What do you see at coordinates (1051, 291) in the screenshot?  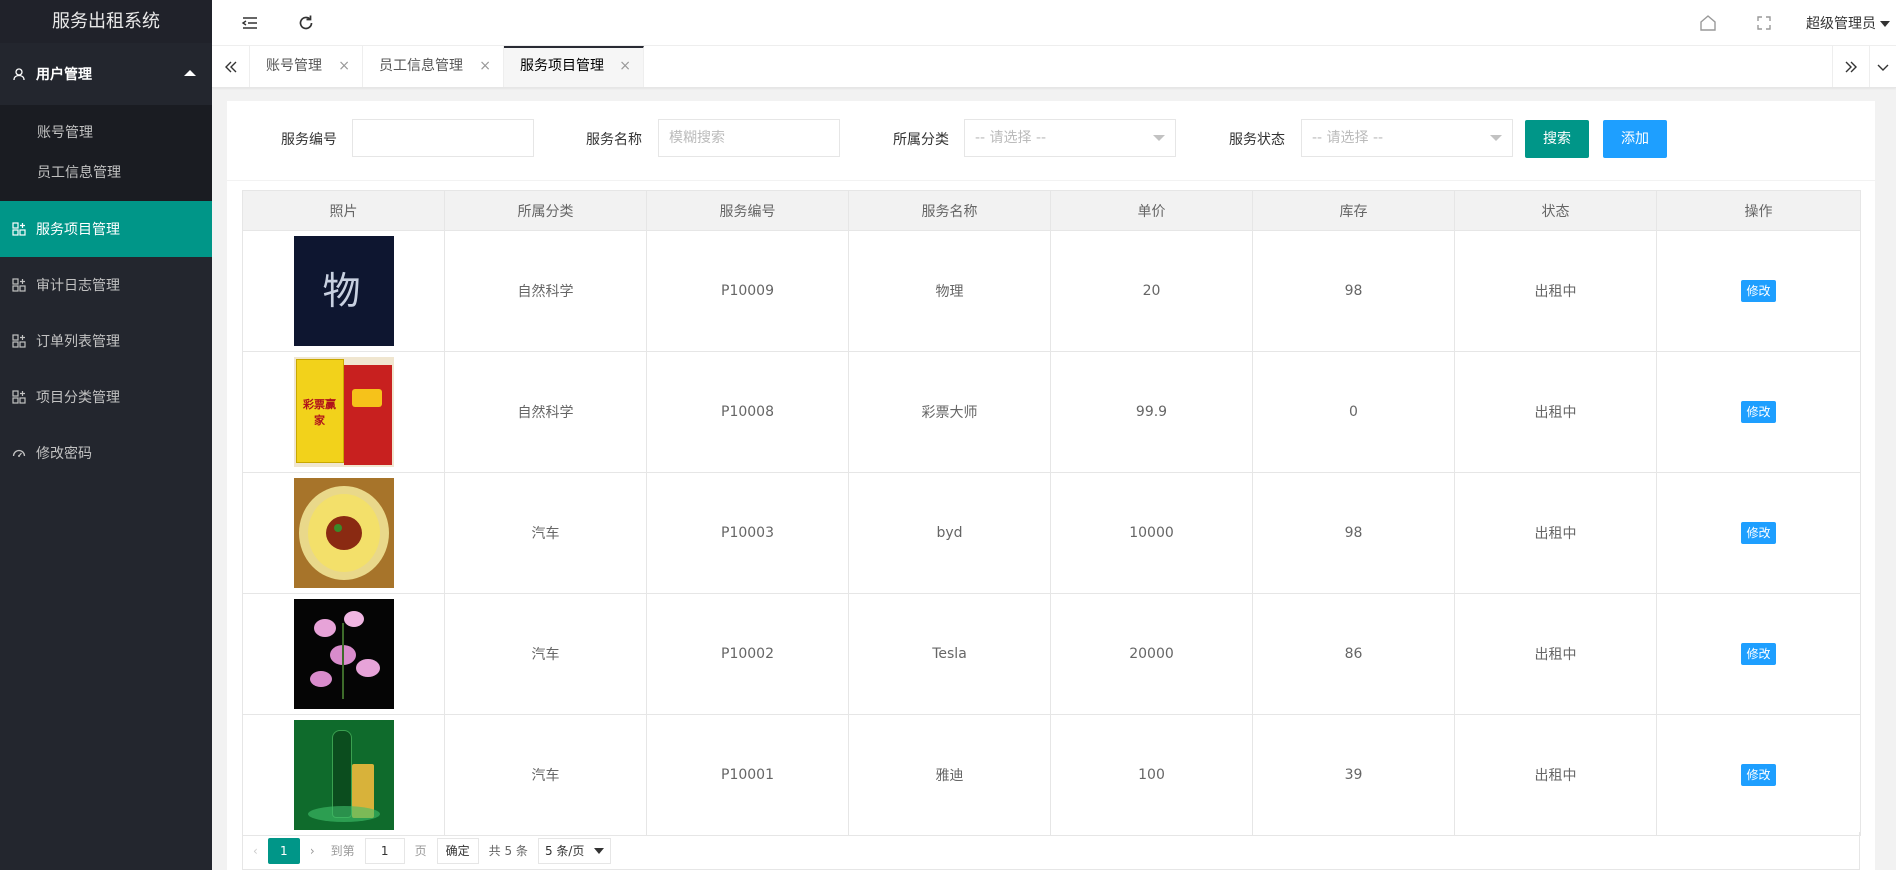 I see `table-row: 物 理 自然科学 P10009 物理 20 98 出租中 修改` at bounding box center [1051, 291].